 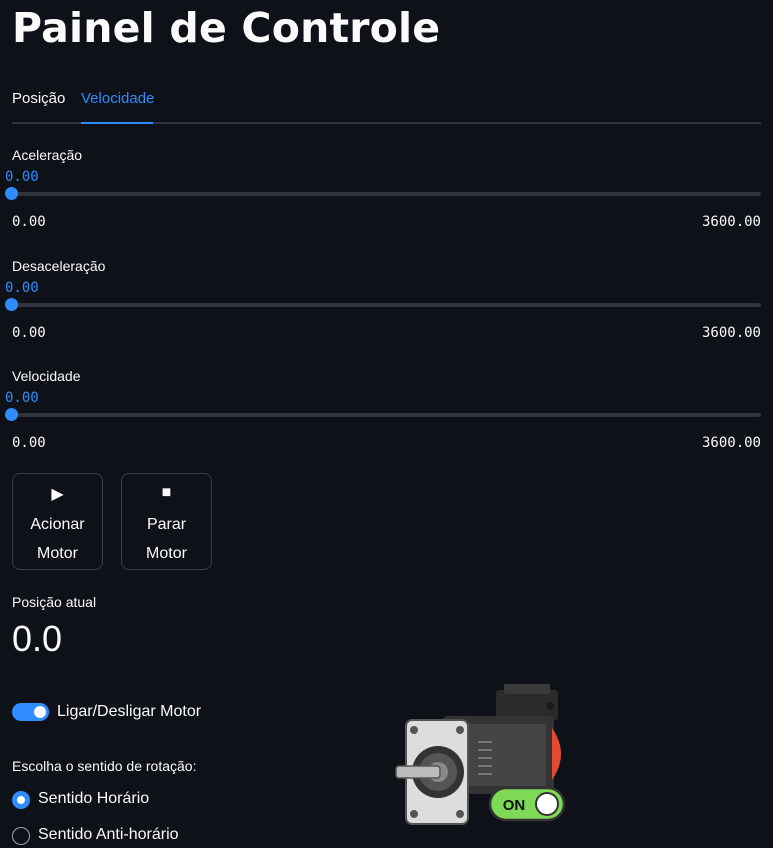 I want to click on motor-toggle, so click(x=30, y=712).